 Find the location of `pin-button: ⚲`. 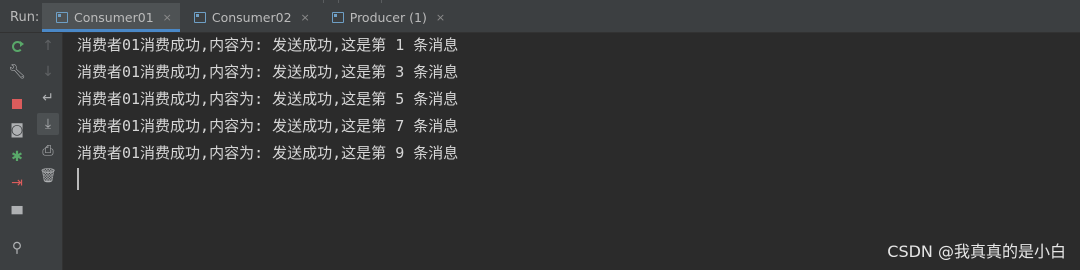

pin-button: ⚲ is located at coordinates (17, 248).